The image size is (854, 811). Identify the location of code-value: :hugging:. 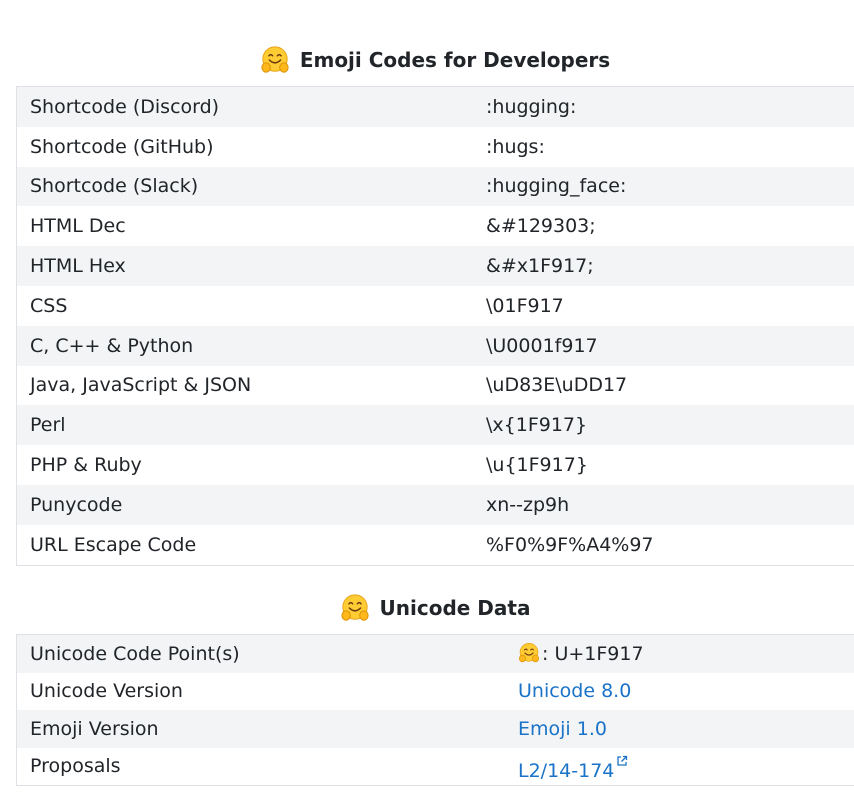
(663, 106).